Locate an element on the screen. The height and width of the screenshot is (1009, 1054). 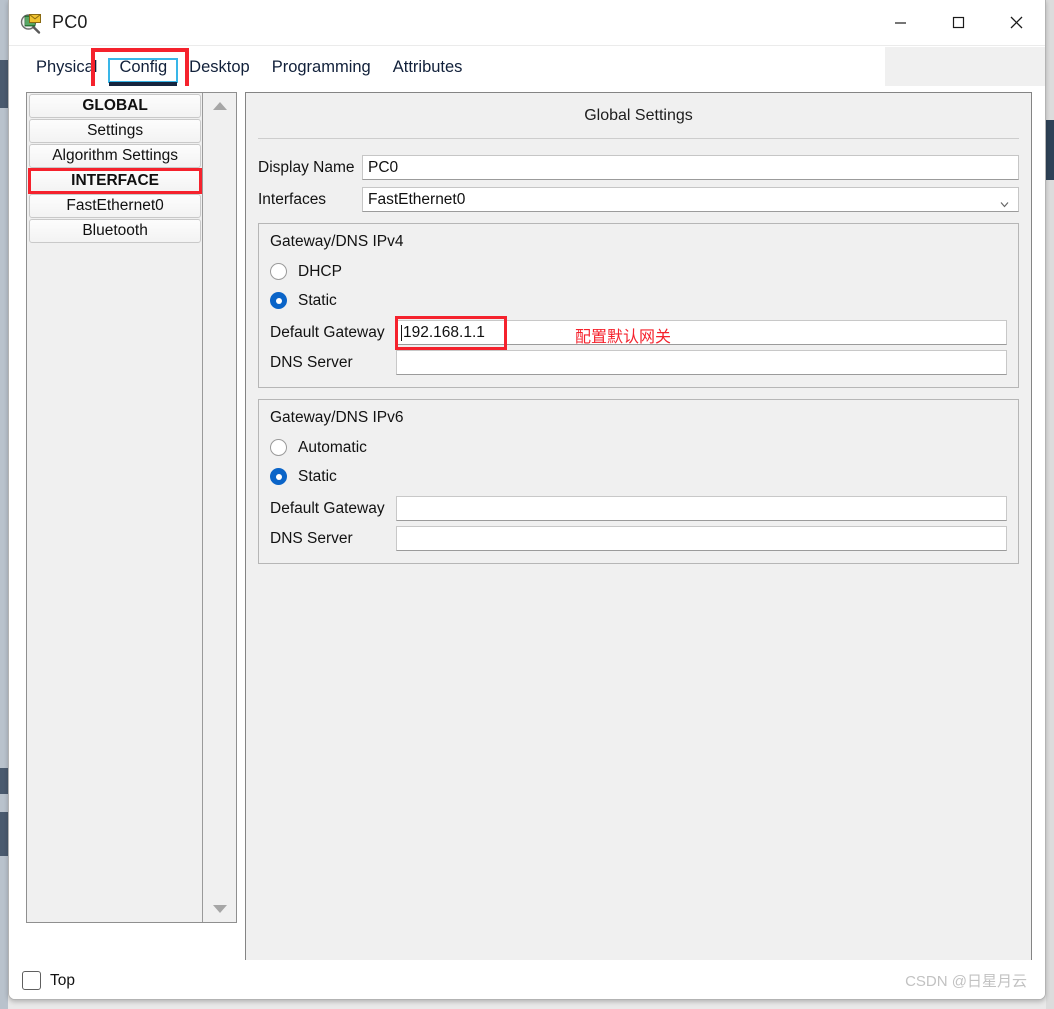
display-name-input: PC0 is located at coordinates (690, 167).